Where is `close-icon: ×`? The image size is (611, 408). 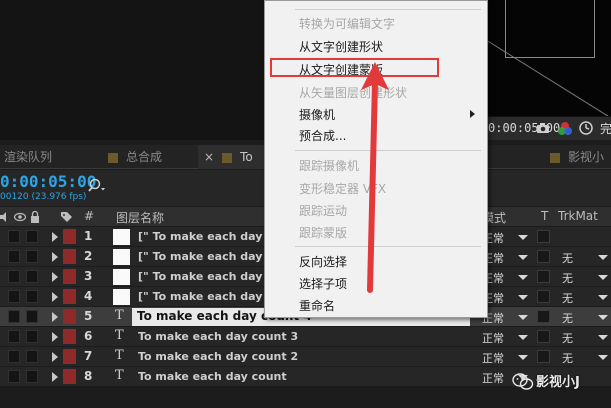 close-icon: × is located at coordinates (209, 157).